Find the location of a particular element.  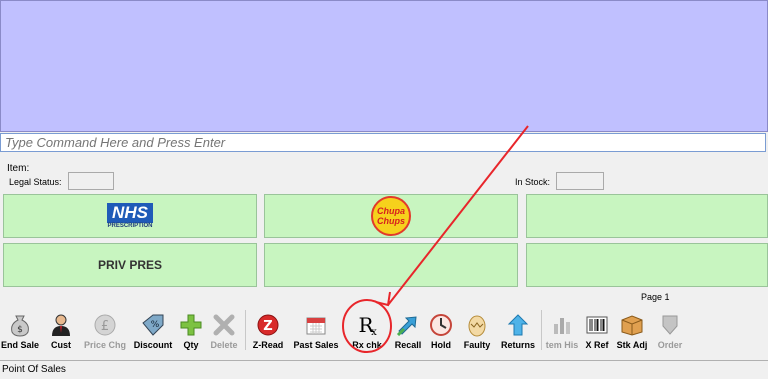

status-text: Point Of Sales is located at coordinates (34, 369).